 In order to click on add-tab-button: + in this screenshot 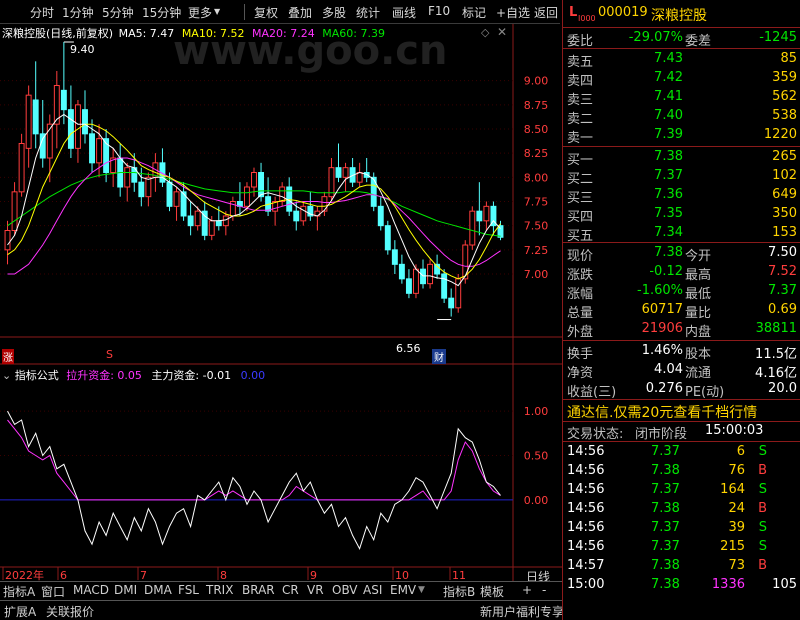, I will do `click(527, 590)`.